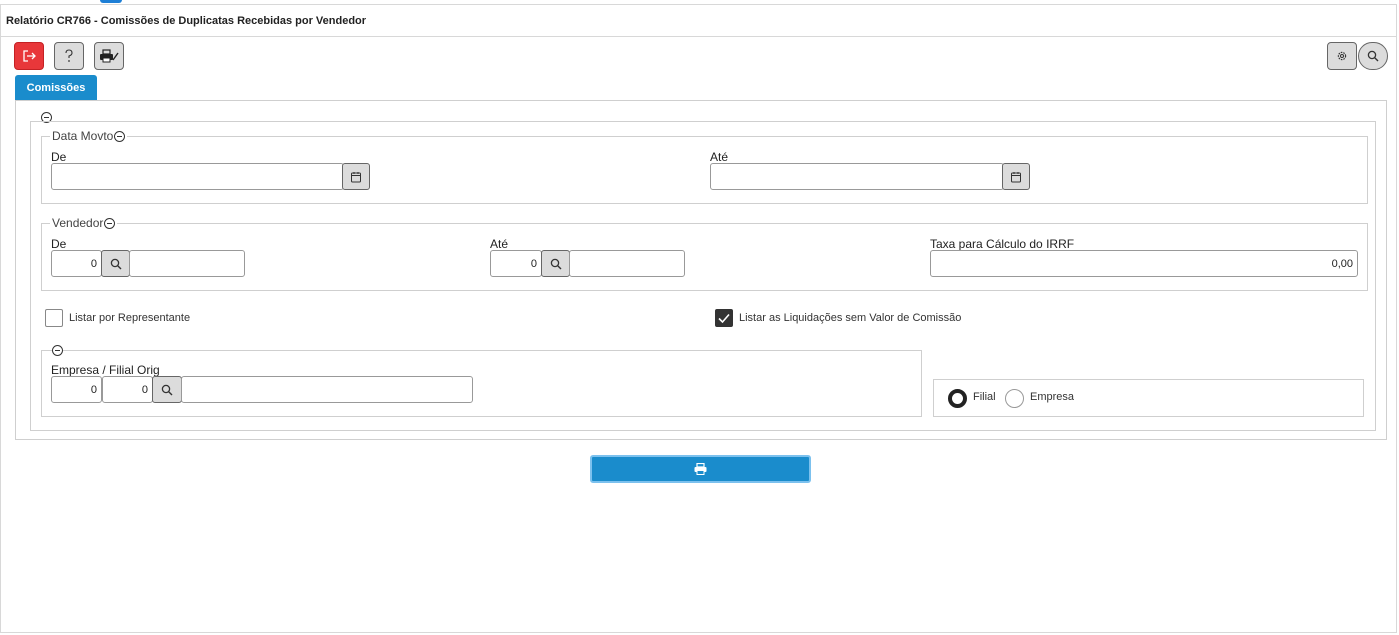  Describe the element at coordinates (76, 389) in the screenshot. I see `empresa-code-input` at that location.